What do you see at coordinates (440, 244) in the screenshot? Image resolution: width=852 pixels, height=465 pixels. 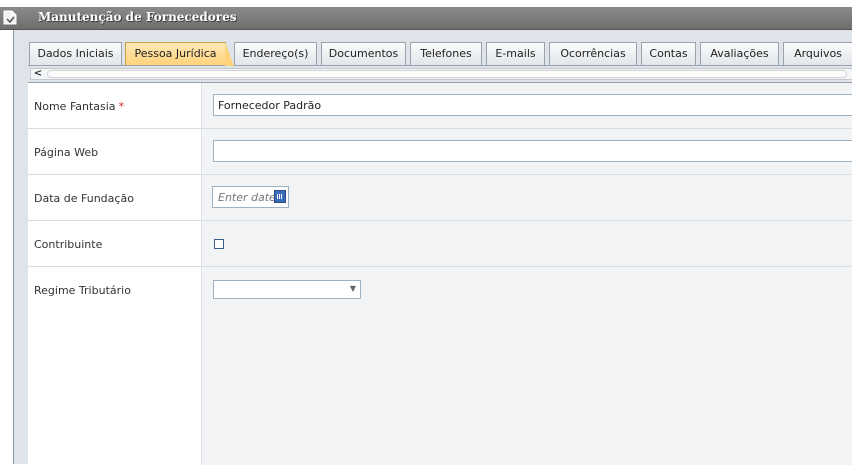 I see `form-row-contribuinte: Contribuinte` at bounding box center [440, 244].